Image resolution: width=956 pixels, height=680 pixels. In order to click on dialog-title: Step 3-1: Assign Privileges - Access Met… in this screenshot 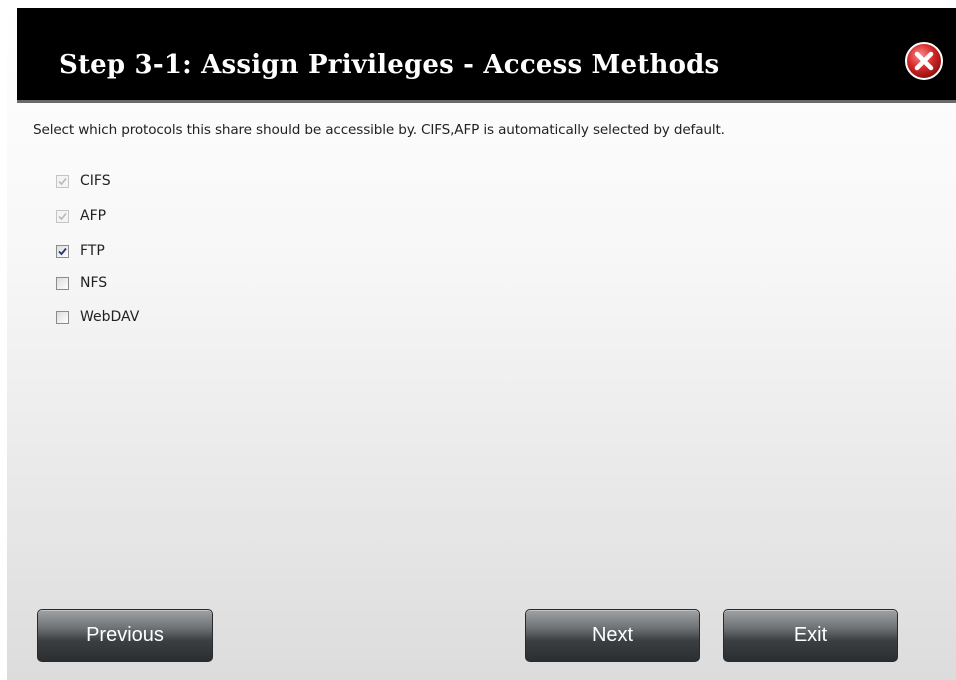, I will do `click(389, 65)`.